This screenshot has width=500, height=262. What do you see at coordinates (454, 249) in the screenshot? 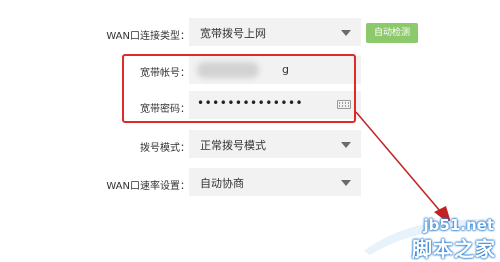
I see `watermark-name: 脚本之家` at bounding box center [454, 249].